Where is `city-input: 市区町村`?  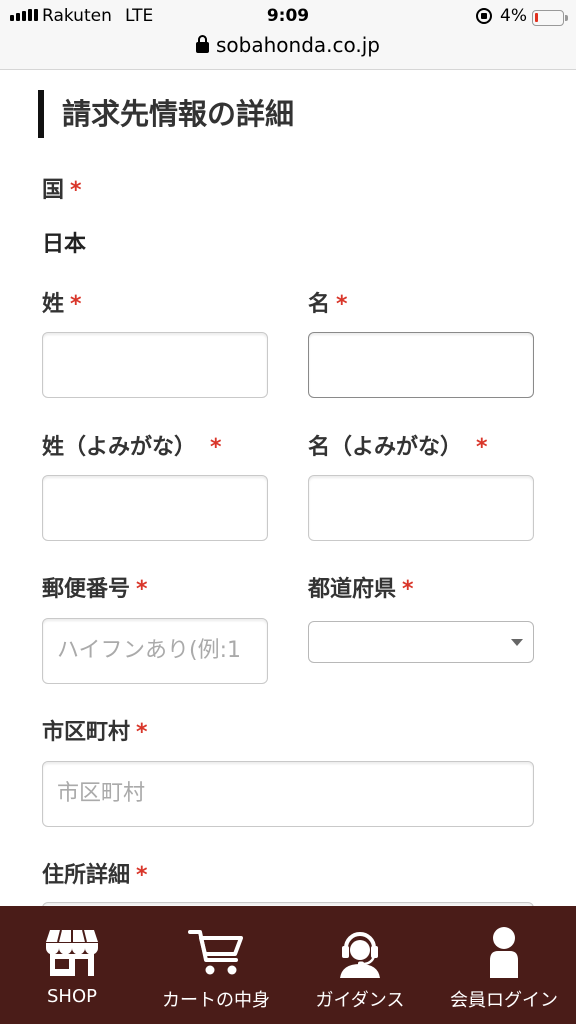
city-input: 市区町村 is located at coordinates (288, 794).